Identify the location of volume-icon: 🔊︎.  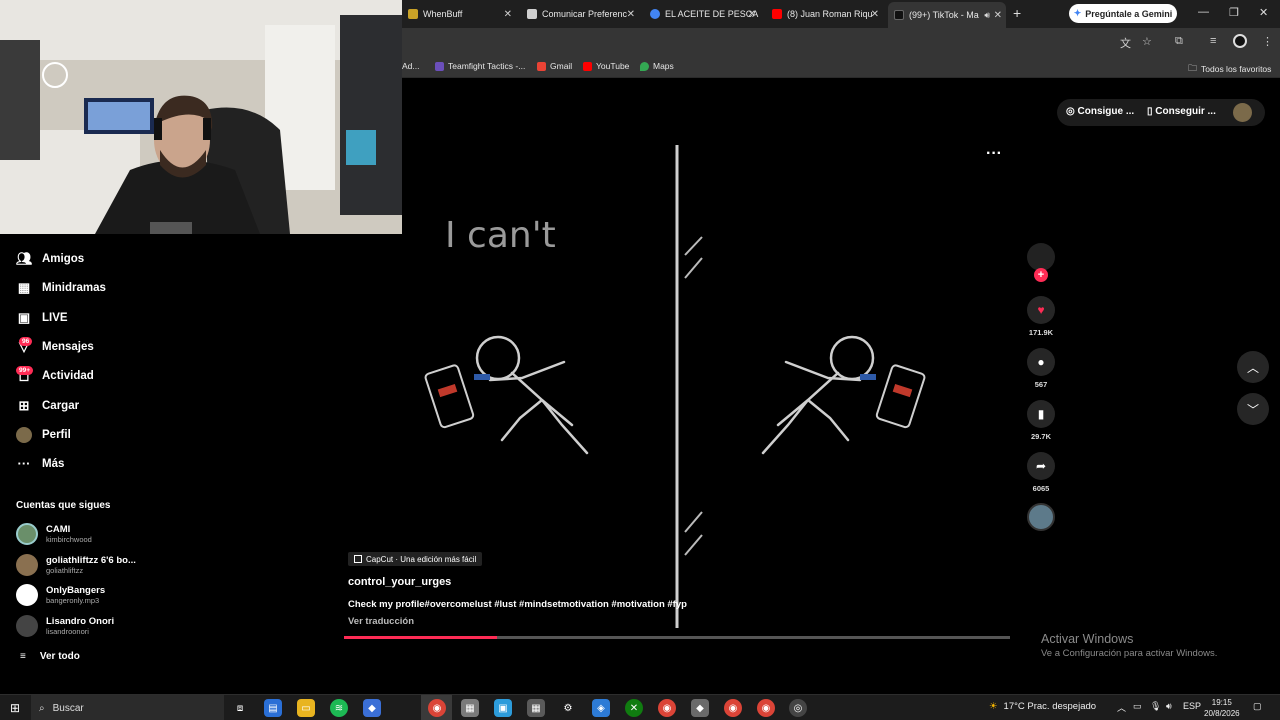
(1169, 706).